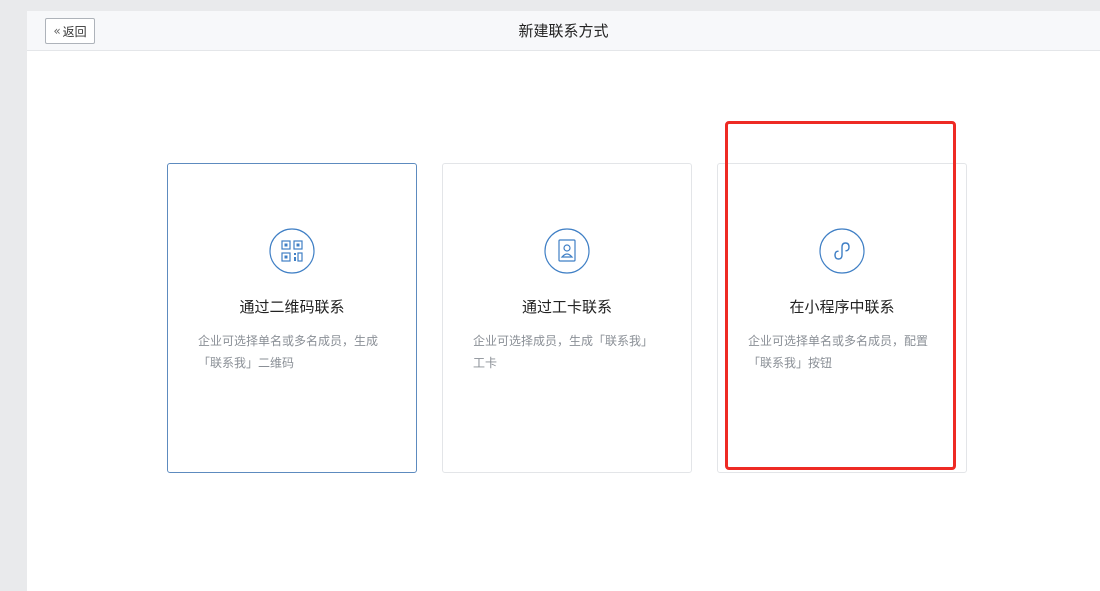 This screenshot has height=591, width=1100. What do you see at coordinates (13, 295) in the screenshot?
I see `left-gutter` at bounding box center [13, 295].